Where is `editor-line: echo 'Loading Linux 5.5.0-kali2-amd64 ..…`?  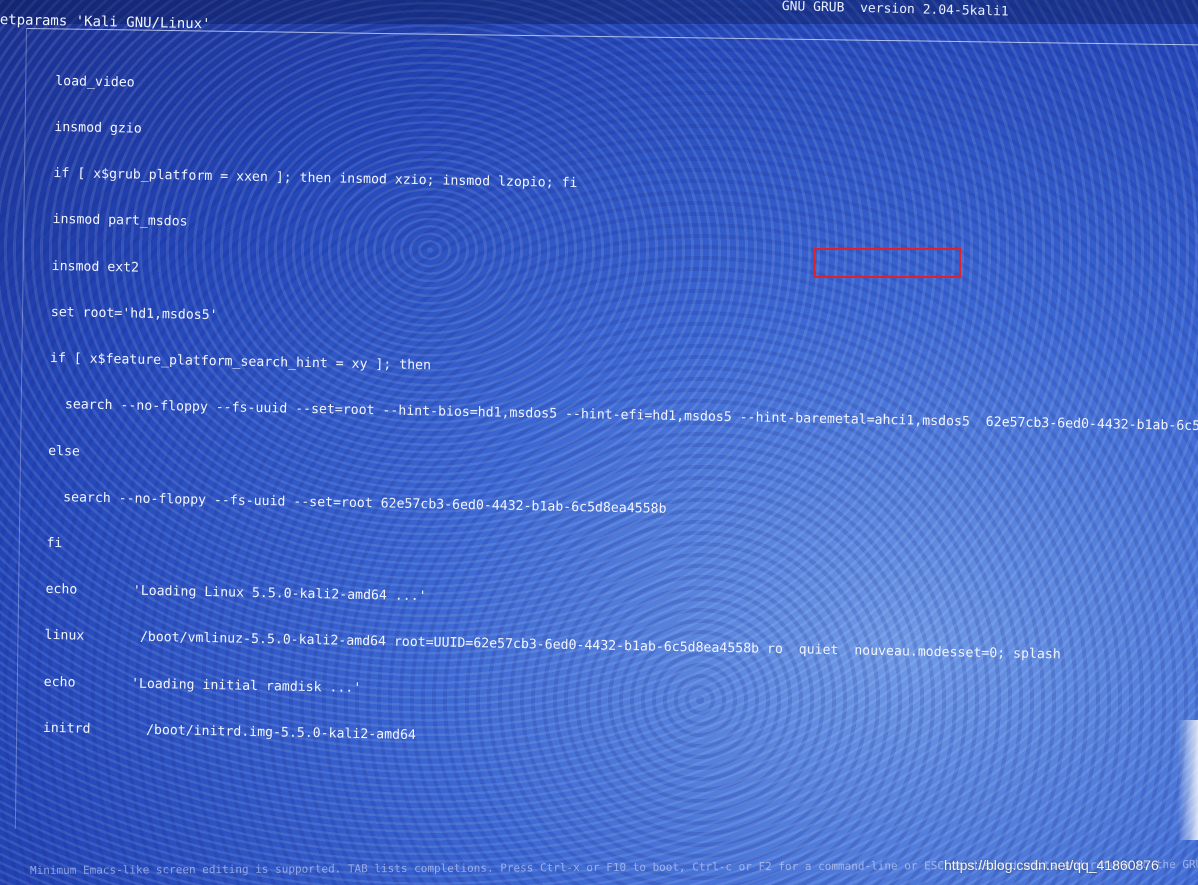 editor-line: echo 'Loading Linux 5.5.0-kali2-amd64 ..… is located at coordinates (621, 601).